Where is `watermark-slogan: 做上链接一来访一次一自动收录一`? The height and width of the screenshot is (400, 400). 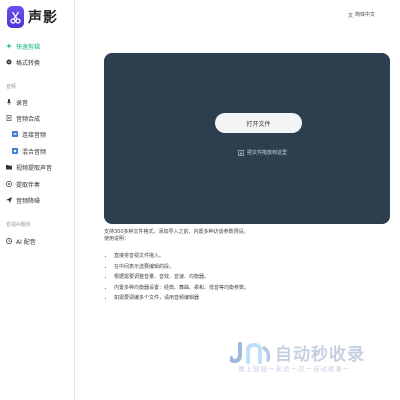
watermark-slogan: 做上链接一来访一次一自动收录一 is located at coordinates (294, 369).